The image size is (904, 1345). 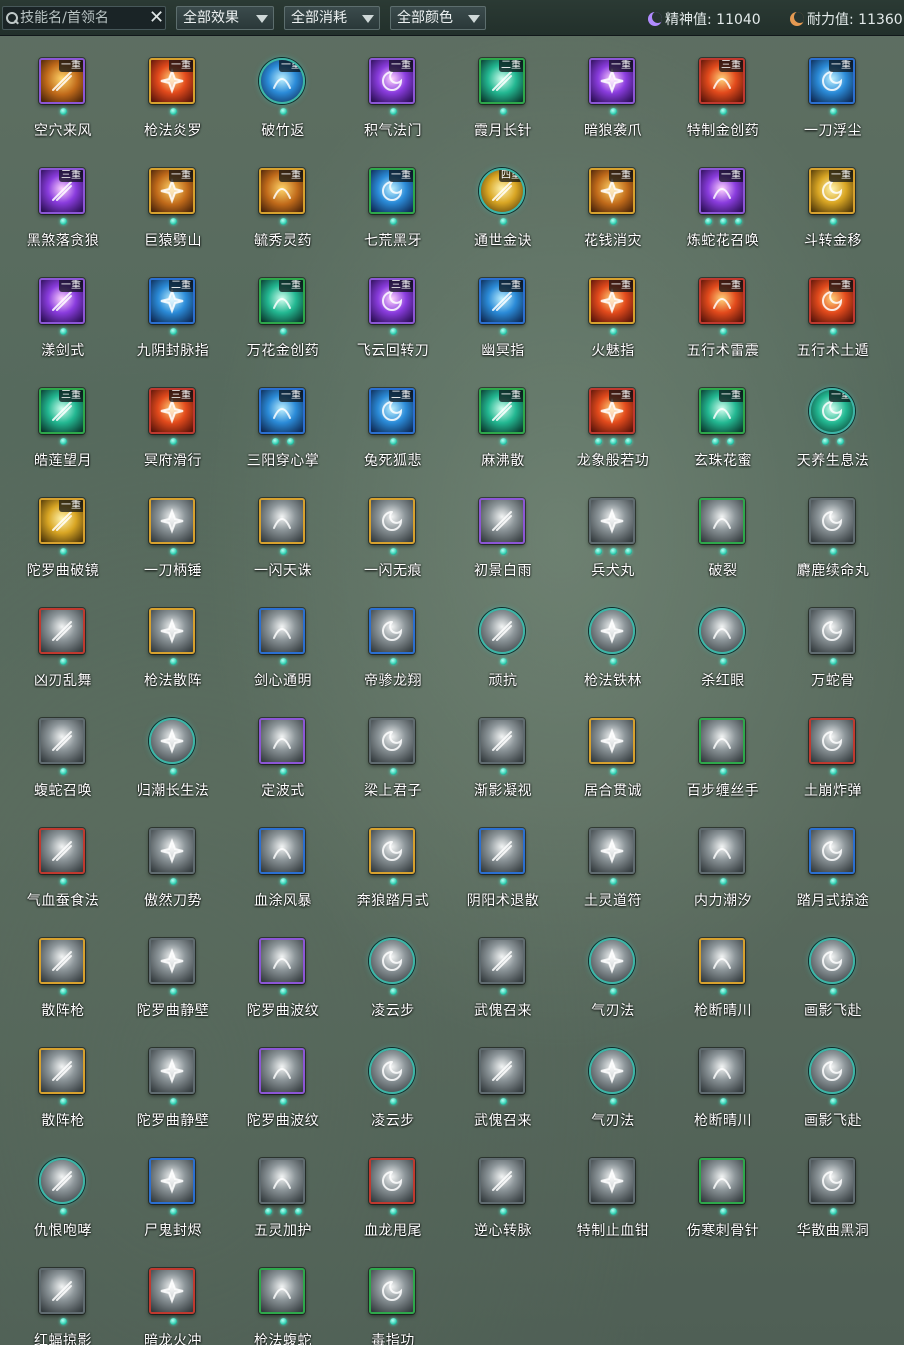 What do you see at coordinates (723, 655) in the screenshot?
I see `skill-slot: 杀红眼` at bounding box center [723, 655].